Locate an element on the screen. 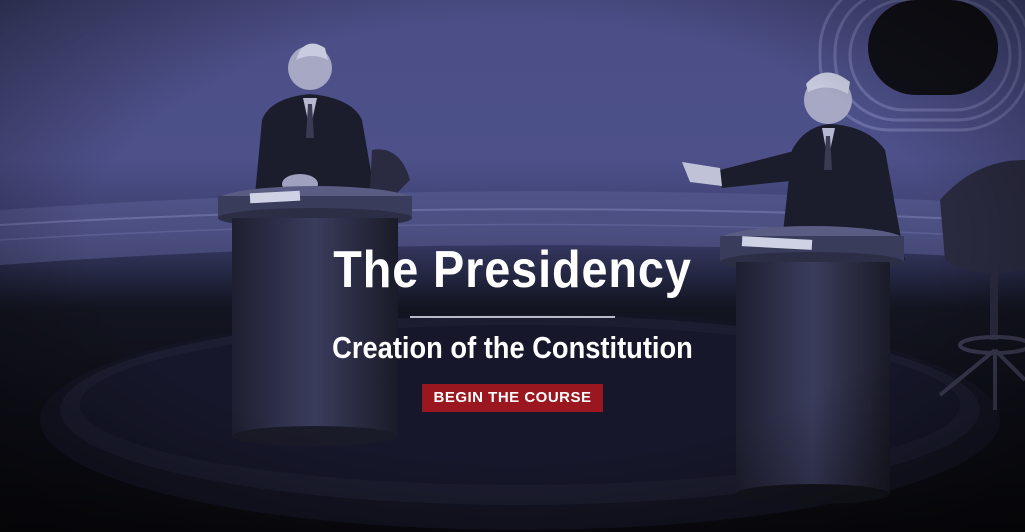 This screenshot has width=1025, height=532. page-title: The Presidency is located at coordinates (512, 270).